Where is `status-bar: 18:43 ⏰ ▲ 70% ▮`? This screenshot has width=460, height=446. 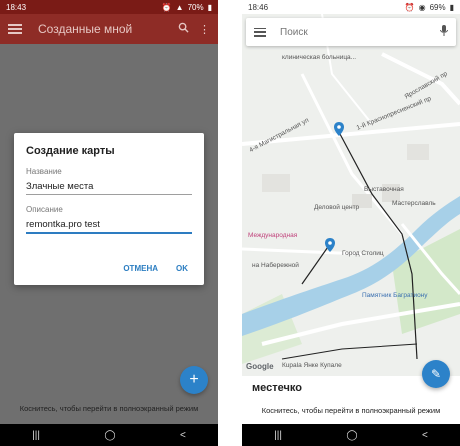 status-bar: 18:43 ⏰ ▲ 70% ▮ is located at coordinates (109, 7).